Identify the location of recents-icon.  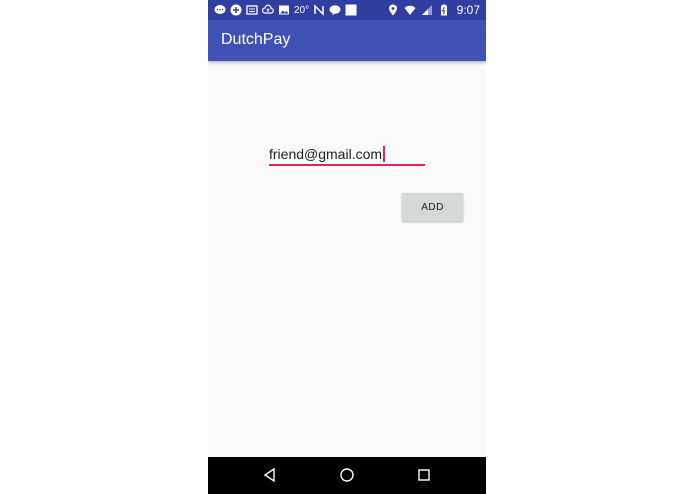
(424, 475).